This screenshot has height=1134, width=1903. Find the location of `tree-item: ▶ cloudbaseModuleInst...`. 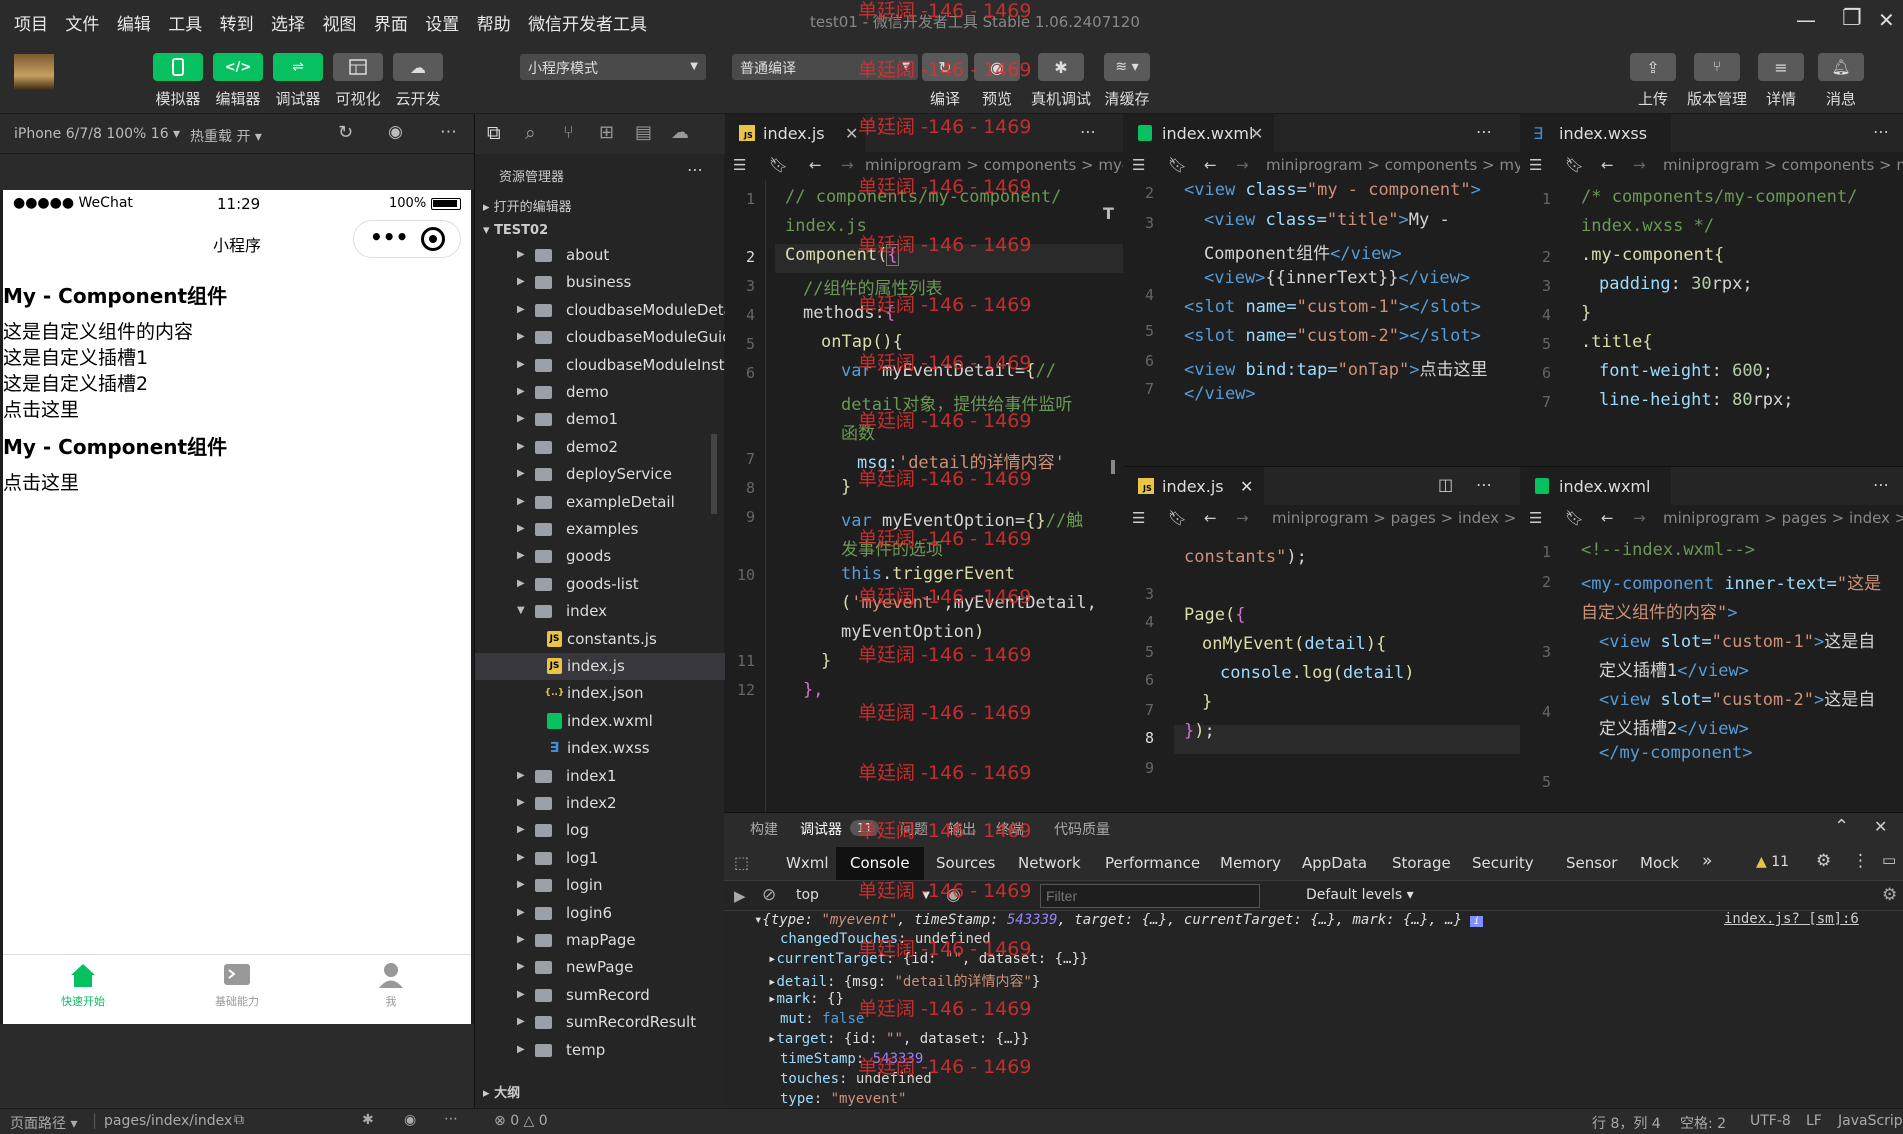

tree-item: ▶ cloudbaseModuleInst... is located at coordinates (600, 365).